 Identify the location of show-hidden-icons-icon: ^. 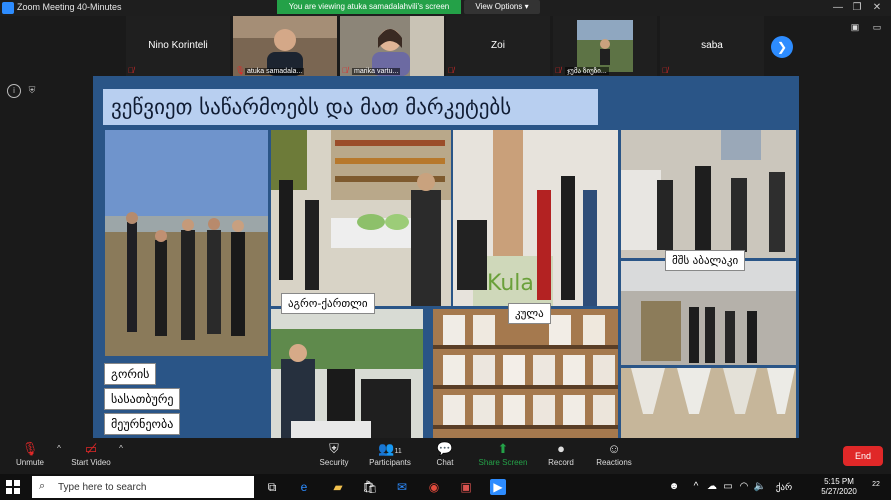
(696, 487).